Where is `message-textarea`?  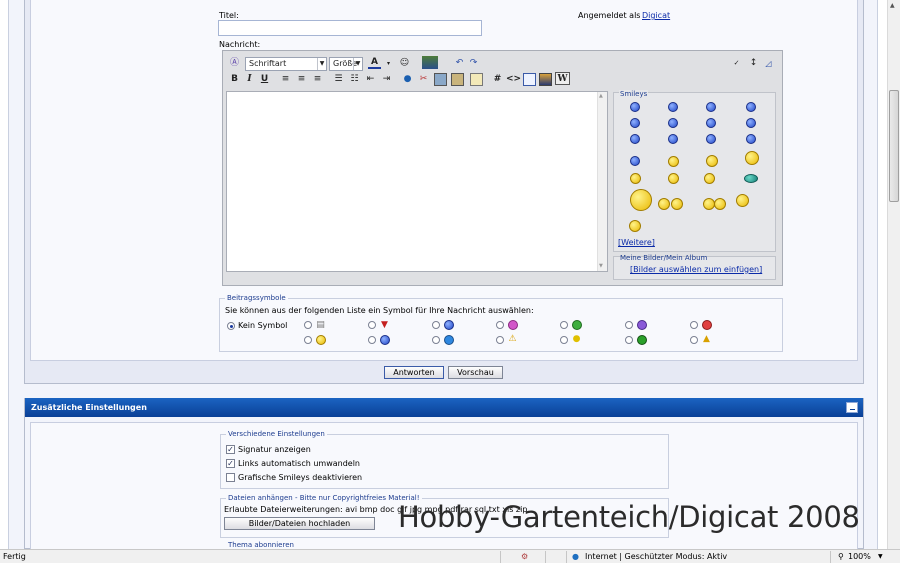 message-textarea is located at coordinates (417, 181).